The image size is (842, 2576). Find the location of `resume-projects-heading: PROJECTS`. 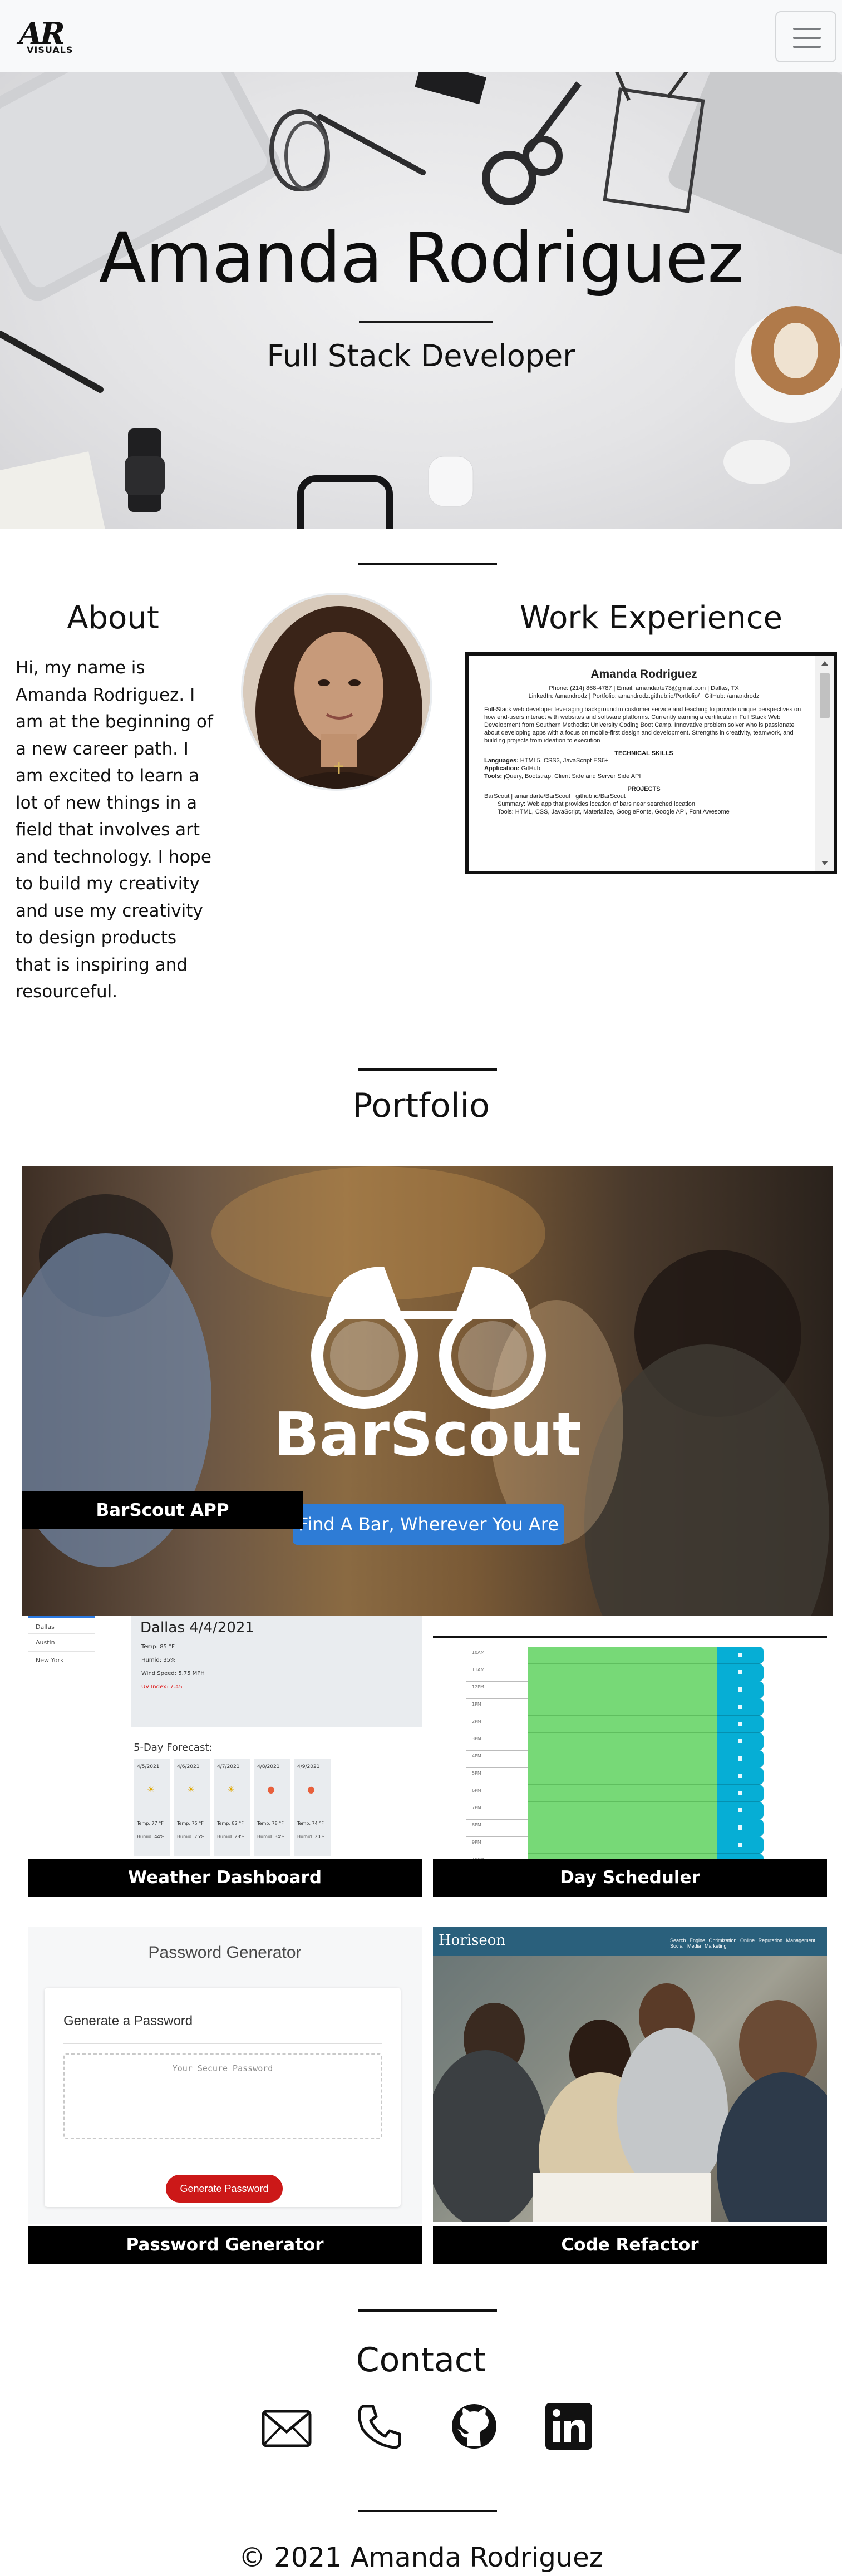

resume-projects-heading: PROJECTS is located at coordinates (644, 789).